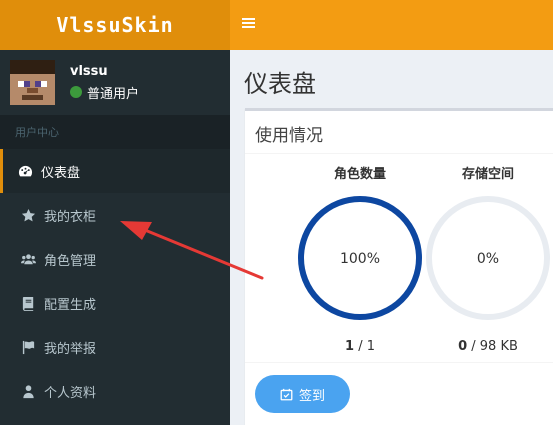  I want to click on sidebar-item-characters: 角色管理, so click(115, 259).